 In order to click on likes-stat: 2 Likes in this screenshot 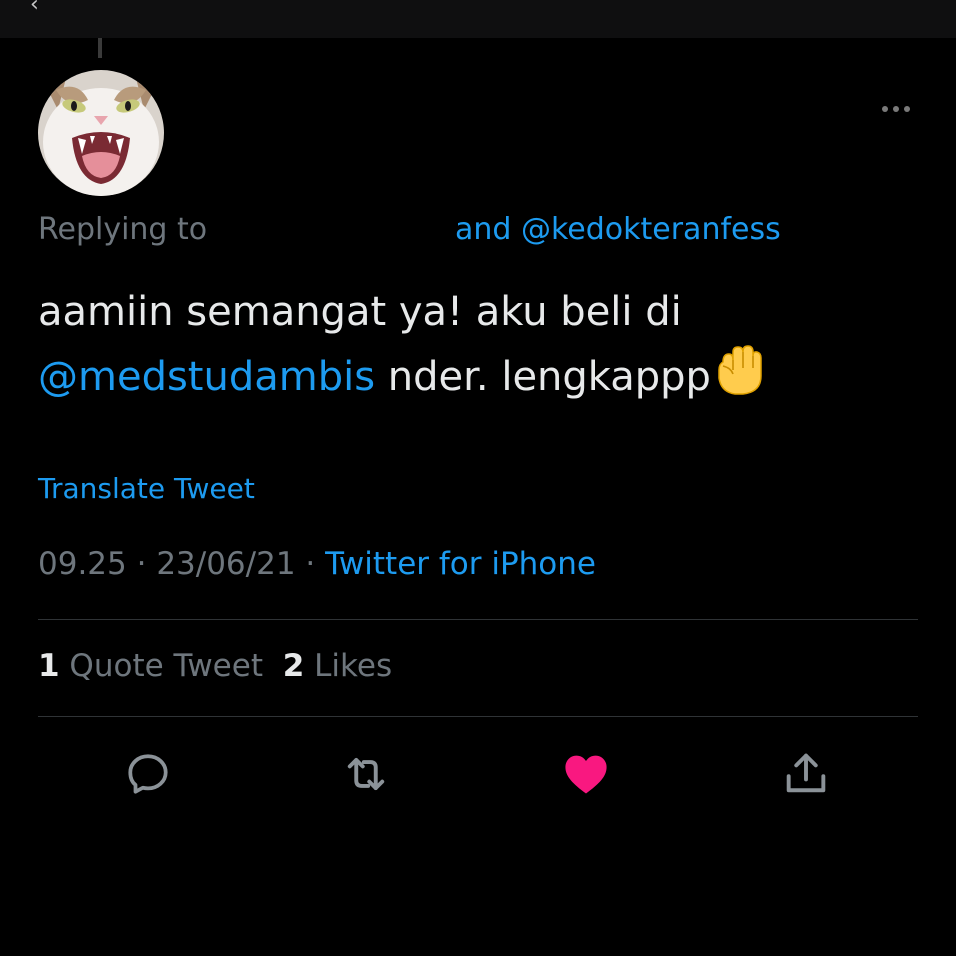, I will do `click(337, 666)`.